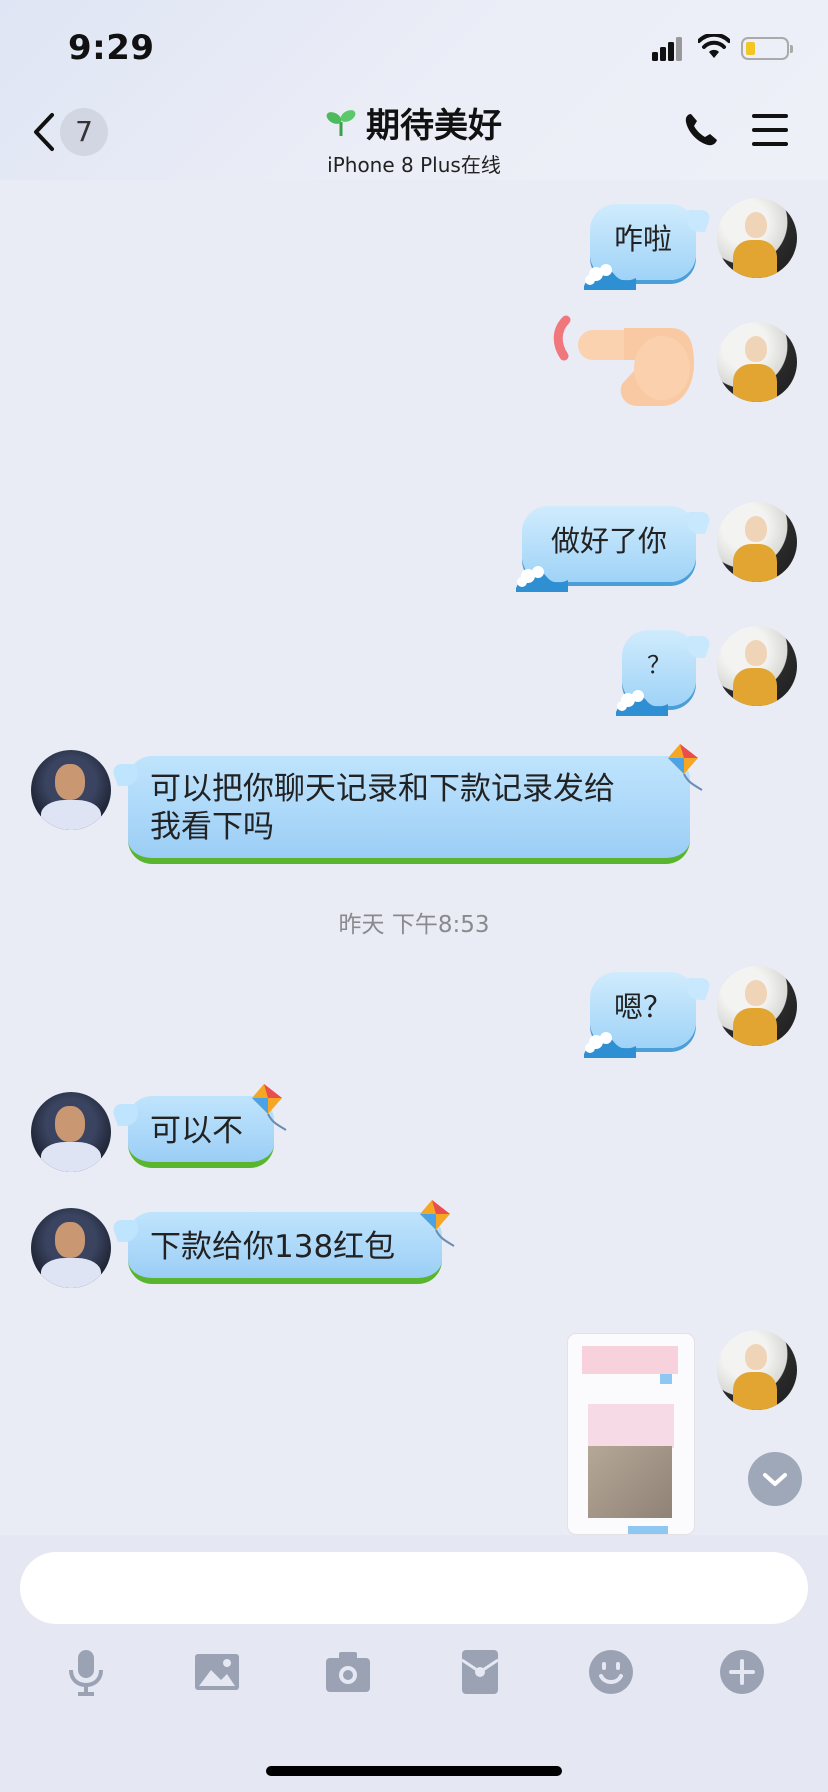 Image resolution: width=828 pixels, height=1792 pixels. I want to click on message-text: 可以不, so click(196, 1131).